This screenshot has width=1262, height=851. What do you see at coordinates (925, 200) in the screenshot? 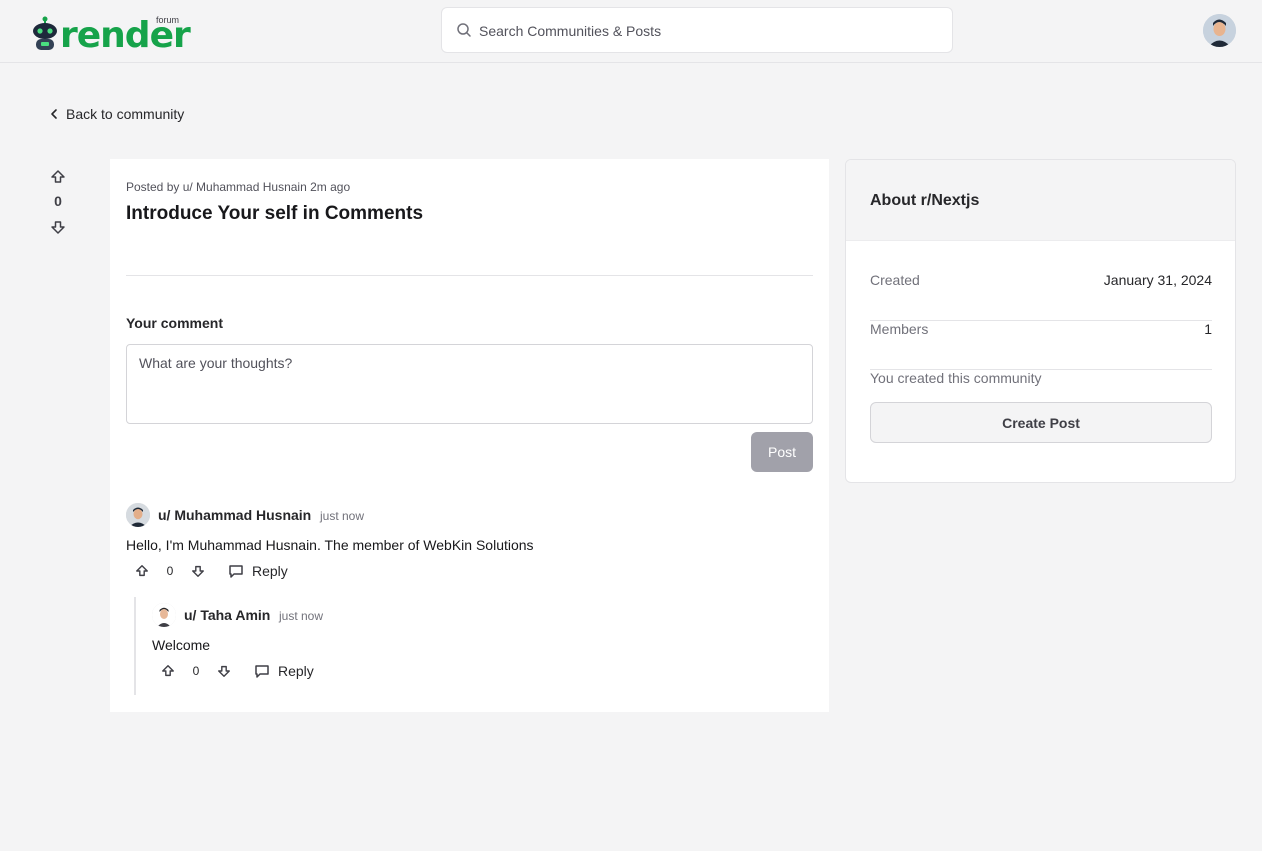
I see `about-card-title: About r/Nextjs` at bounding box center [925, 200].